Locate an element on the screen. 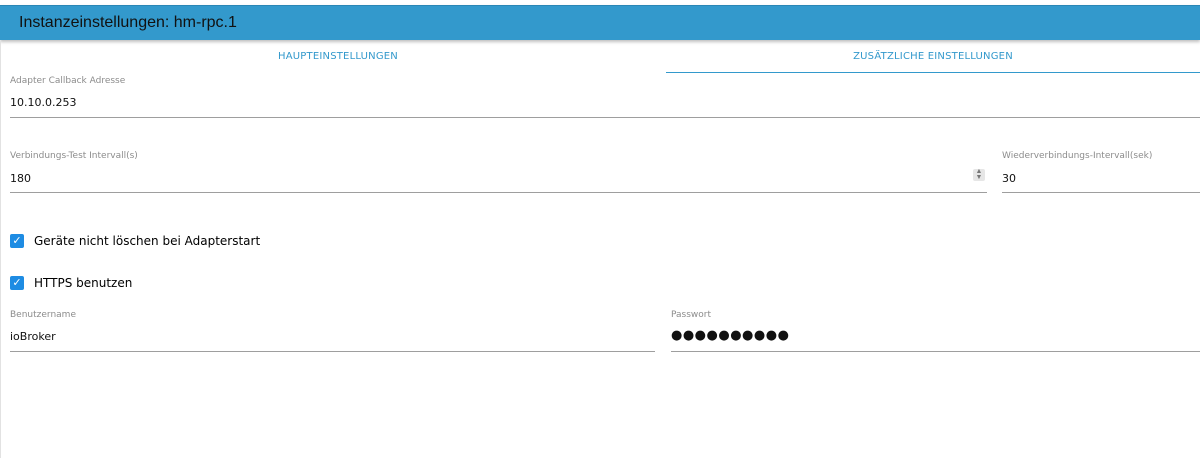 The width and height of the screenshot is (1200, 458). username-field: Benutzername ioBroker is located at coordinates (332, 332).